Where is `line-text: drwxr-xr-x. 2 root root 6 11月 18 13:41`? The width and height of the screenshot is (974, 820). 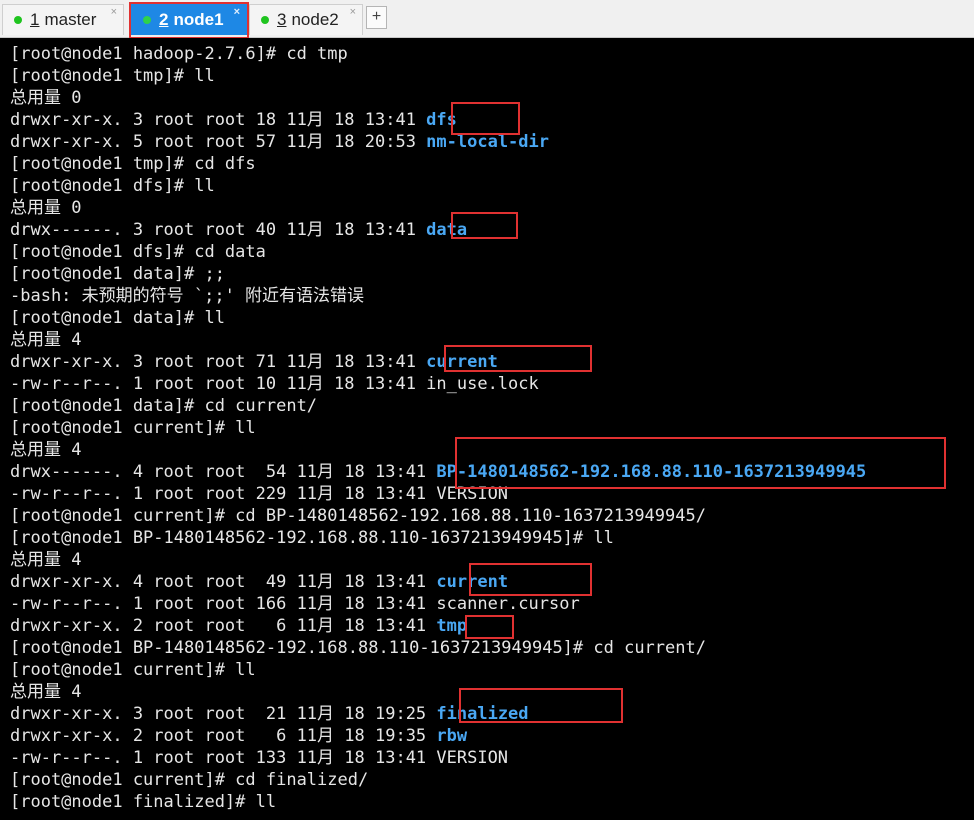 line-text: drwxr-xr-x. 2 root root 6 11月 18 13:41 is located at coordinates (223, 626).